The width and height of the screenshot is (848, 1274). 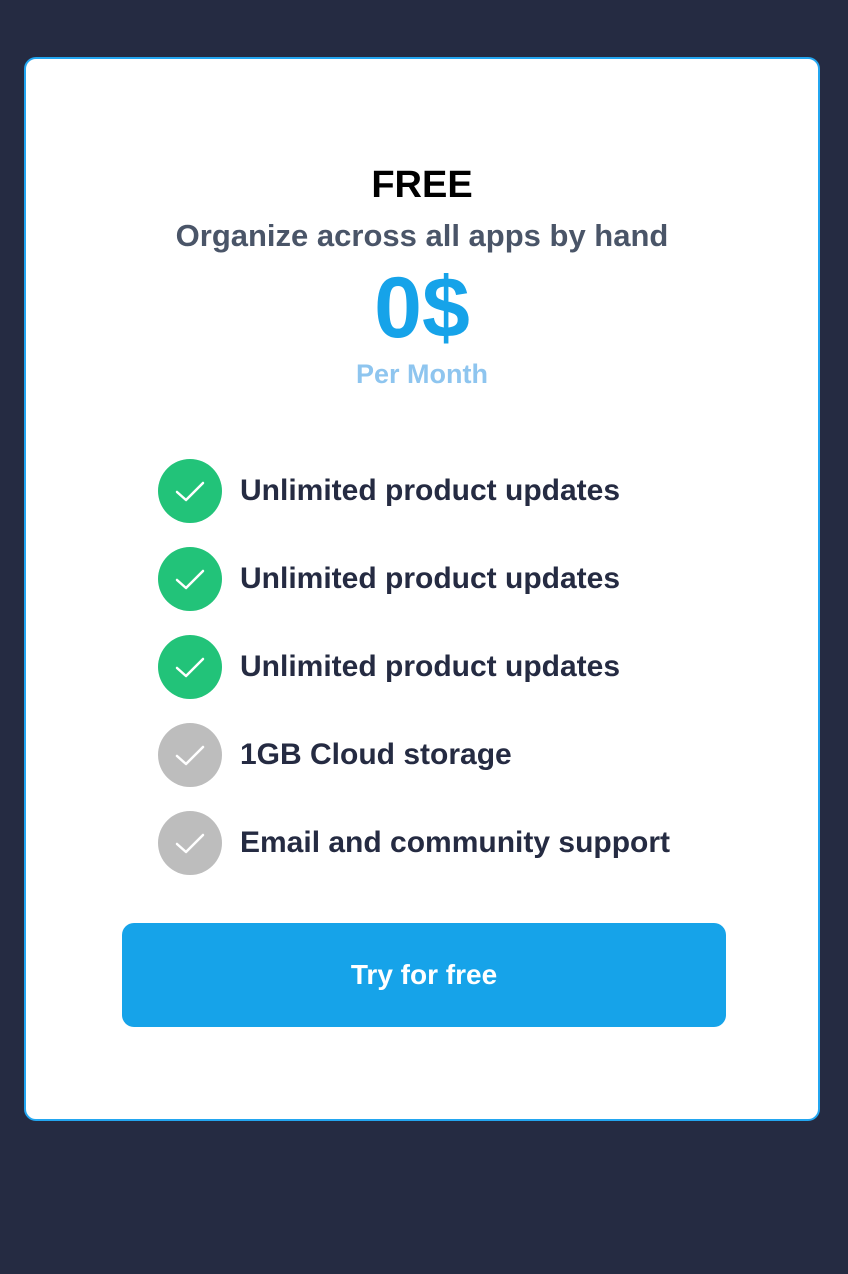 I want to click on feature-item: Email and community support, so click(x=468, y=843).